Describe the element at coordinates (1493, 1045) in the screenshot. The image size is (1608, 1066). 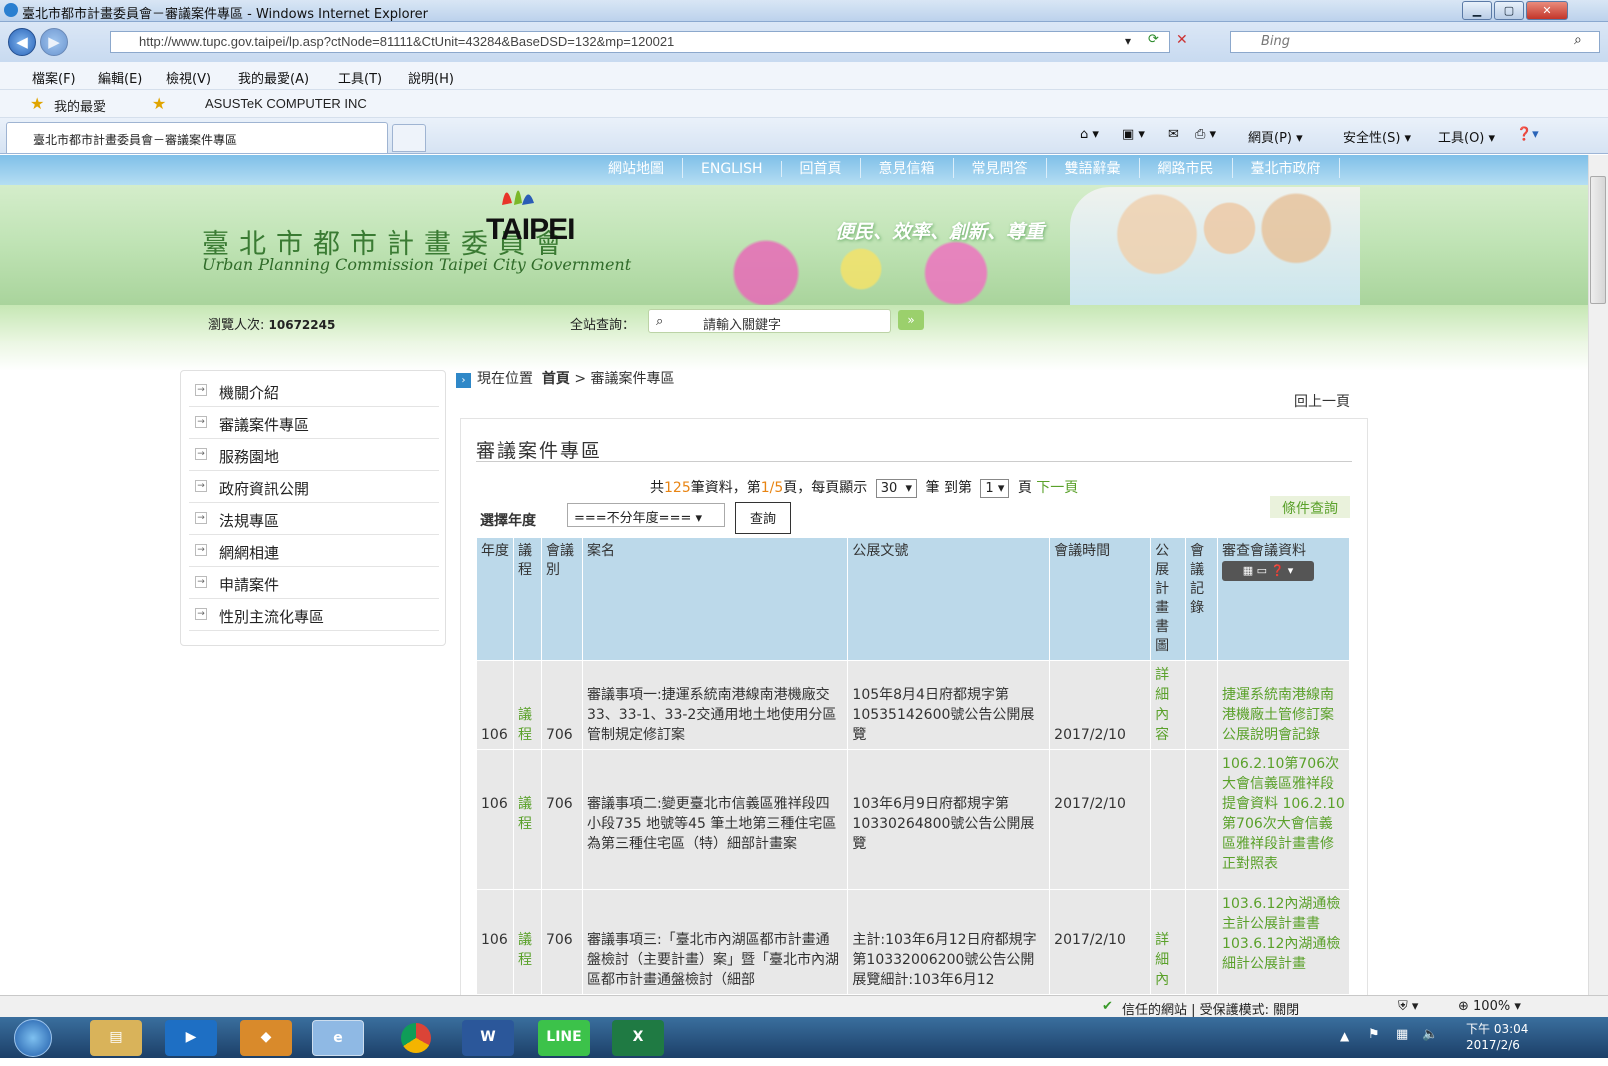
I see `clock-date: 2017/2/6` at that location.